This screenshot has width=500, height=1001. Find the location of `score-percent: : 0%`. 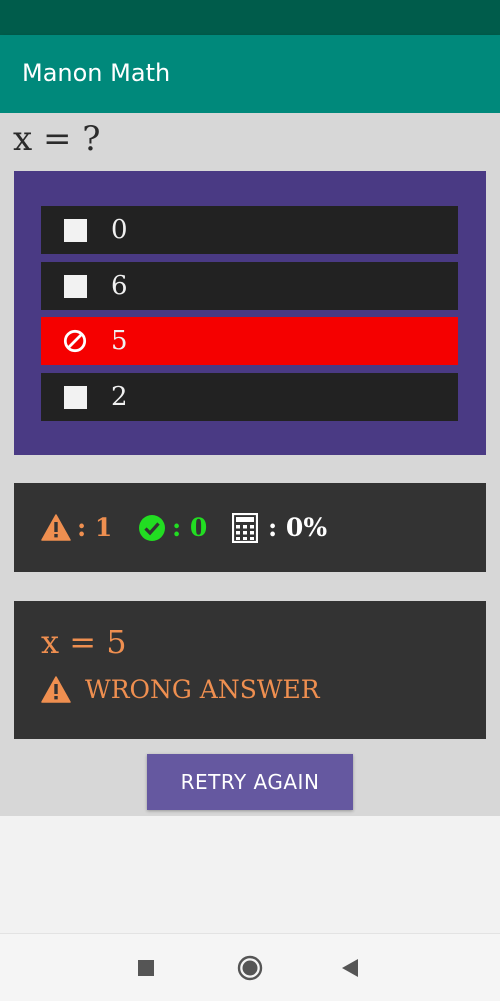

score-percent: : 0% is located at coordinates (298, 527).